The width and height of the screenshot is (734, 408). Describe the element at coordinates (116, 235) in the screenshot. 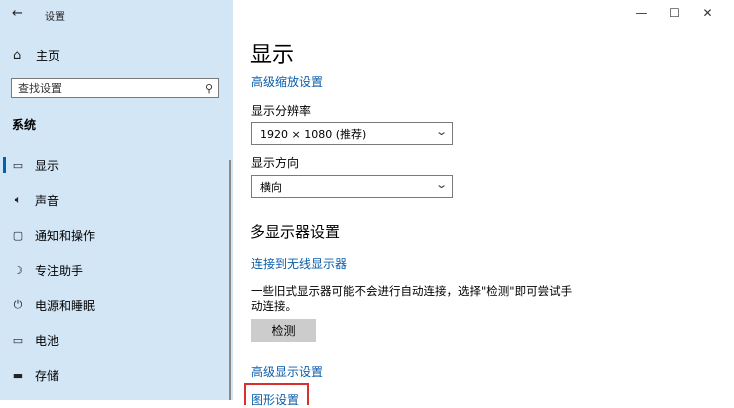

I see `sidebar-item-notifications: ▢ 通知和操作` at that location.